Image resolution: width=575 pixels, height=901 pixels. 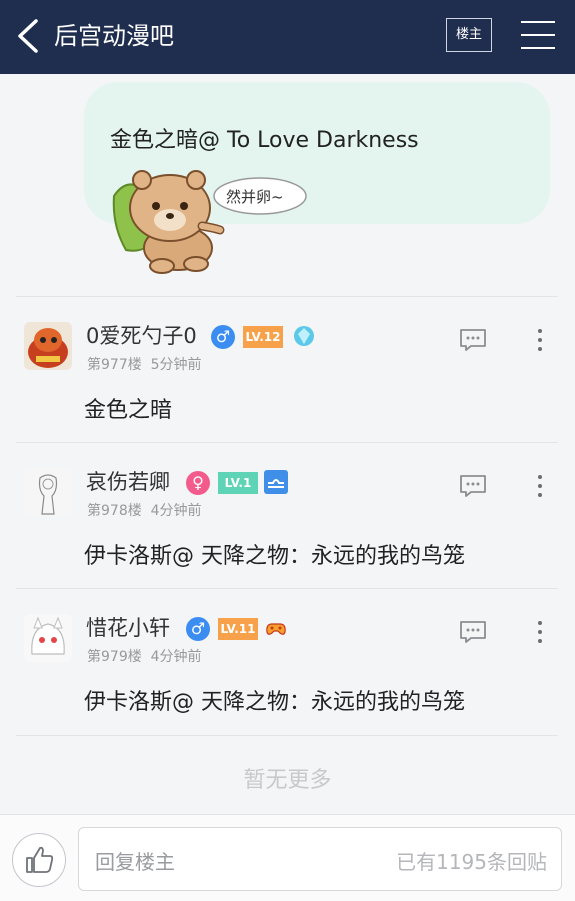 What do you see at coordinates (287, 37) in the screenshot?
I see `top-bar: 后宫动漫吧 楼主` at bounding box center [287, 37].